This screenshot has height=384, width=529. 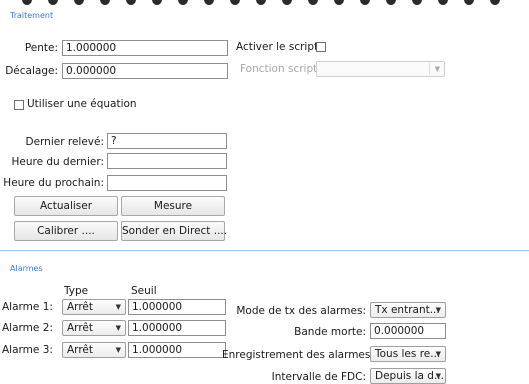 What do you see at coordinates (94, 350) in the screenshot?
I see `alarme-3-type-select: Arrêt ▼` at bounding box center [94, 350].